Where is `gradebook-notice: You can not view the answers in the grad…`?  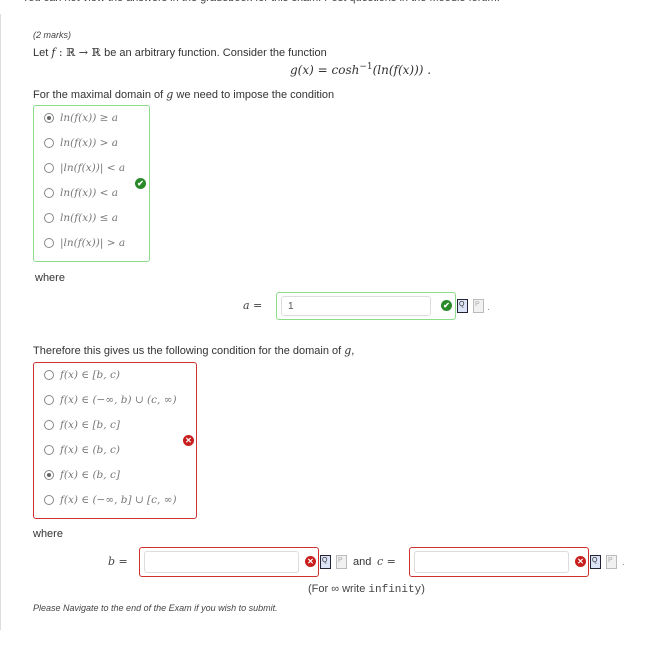
gradebook-notice: You can not view the answers in the grad… is located at coordinates (261, 2).